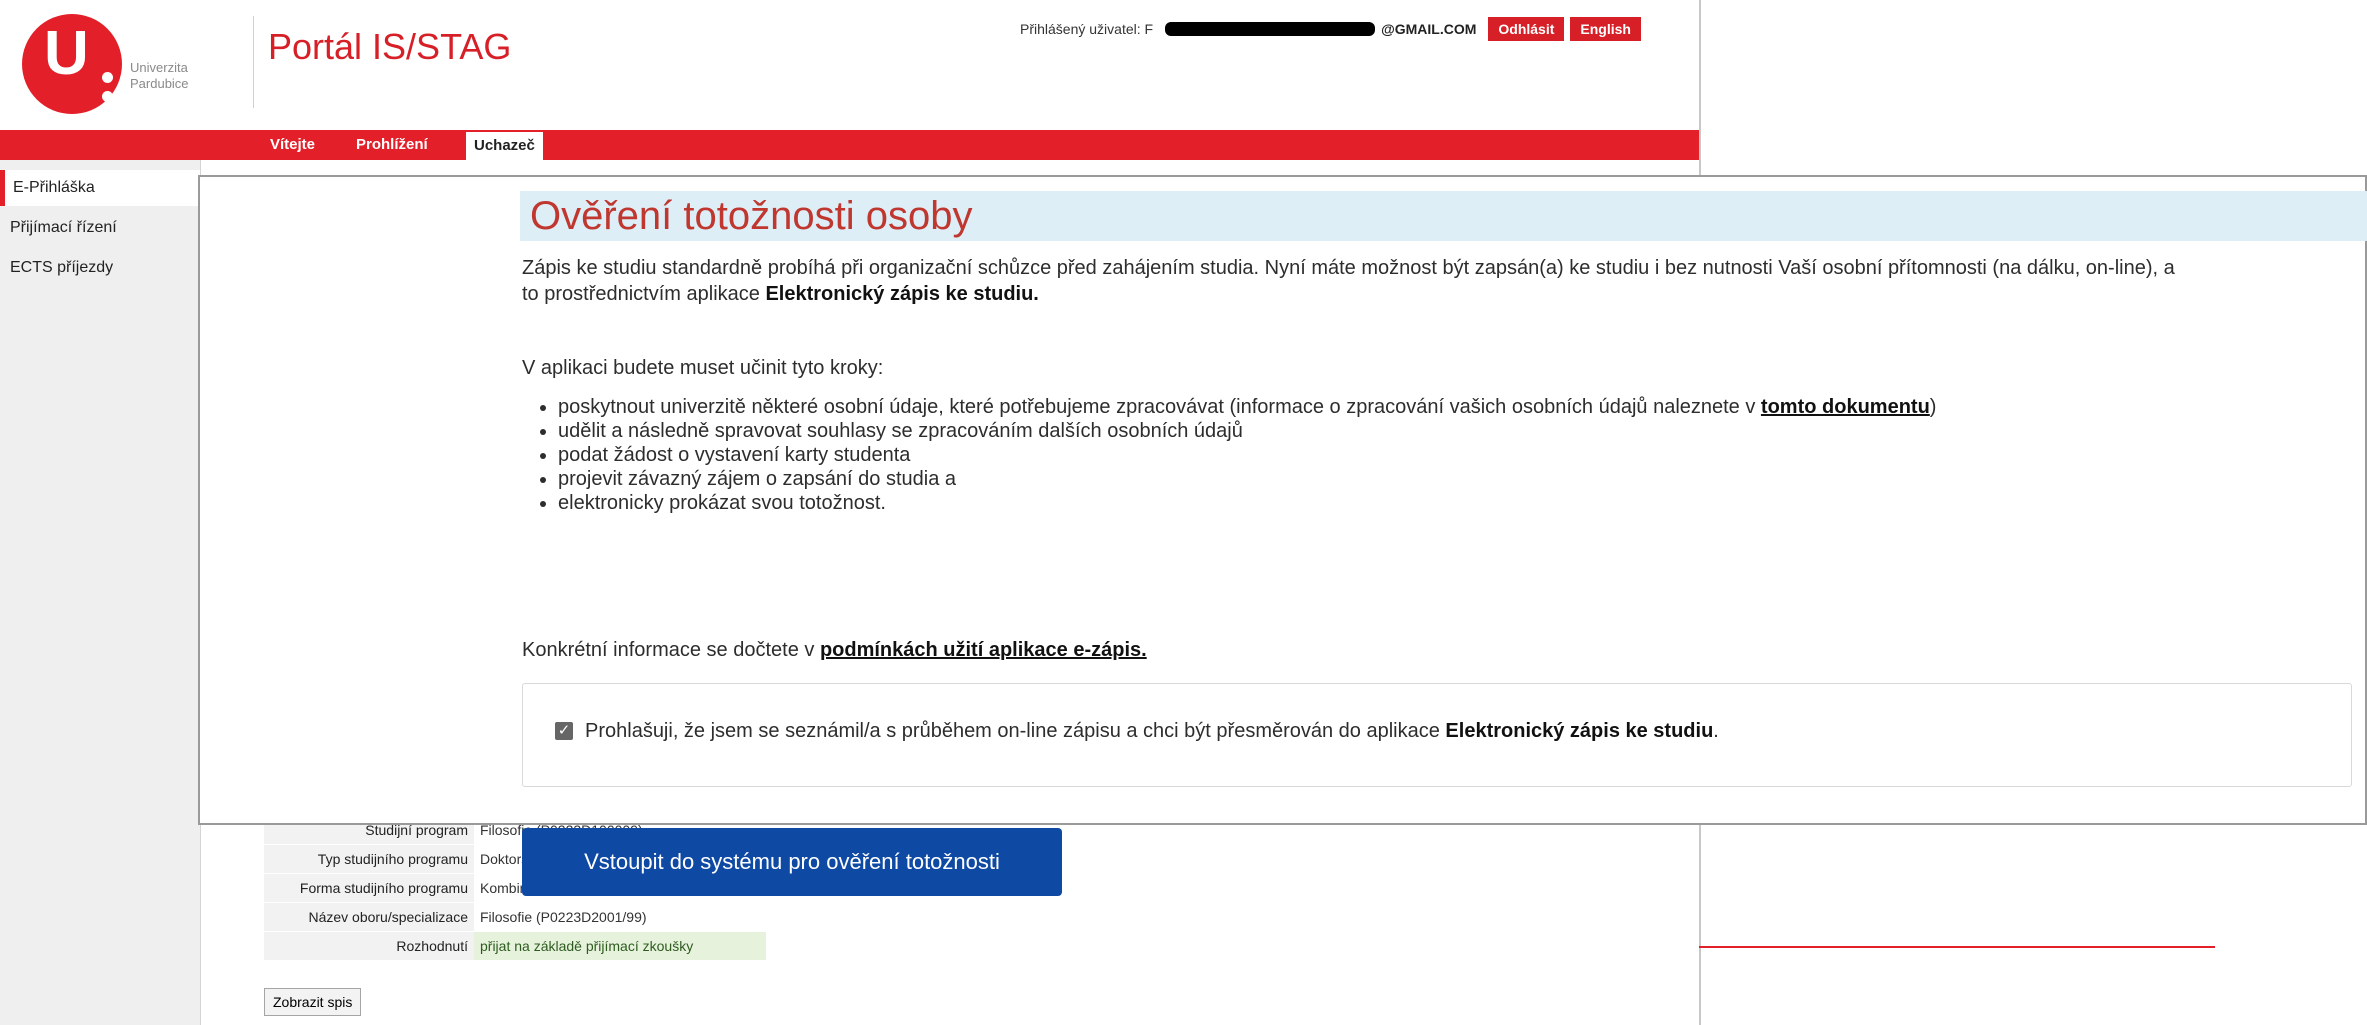  I want to click on declaration-app-name: Elektronický zápis ke studiu, so click(1579, 731).